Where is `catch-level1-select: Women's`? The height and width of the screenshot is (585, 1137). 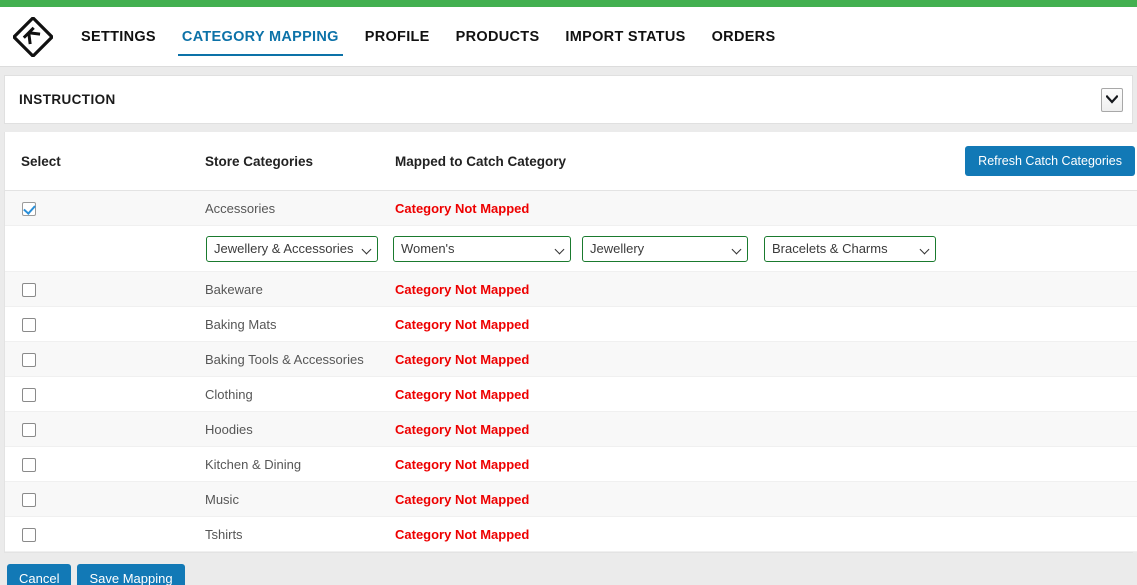
catch-level1-select: Women's is located at coordinates (482, 248).